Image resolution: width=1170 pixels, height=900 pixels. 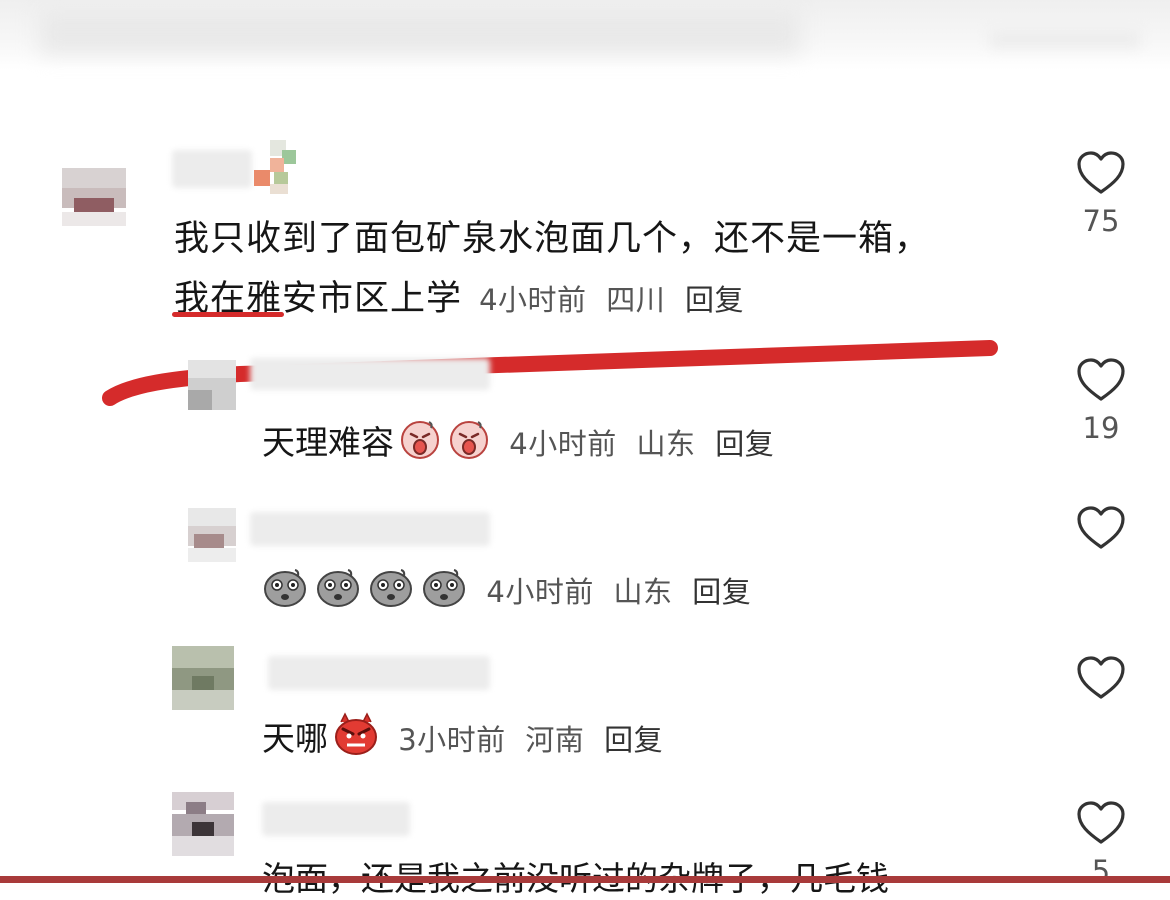 I want to click on like-button: 19, so click(x=1101, y=401).